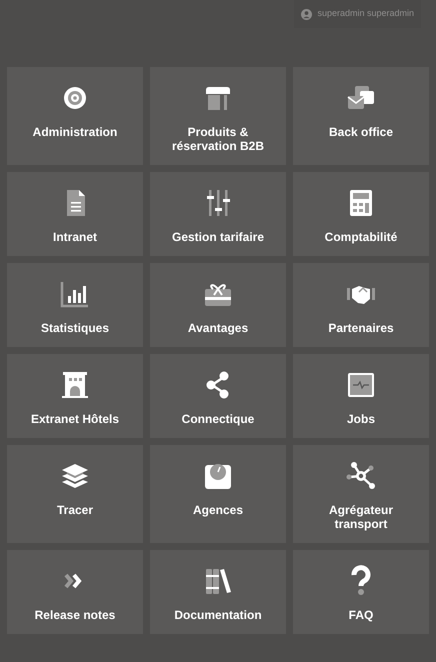 The height and width of the screenshot is (662, 436). Describe the element at coordinates (218, 396) in the screenshot. I see `app-tile: Connectique` at that location.